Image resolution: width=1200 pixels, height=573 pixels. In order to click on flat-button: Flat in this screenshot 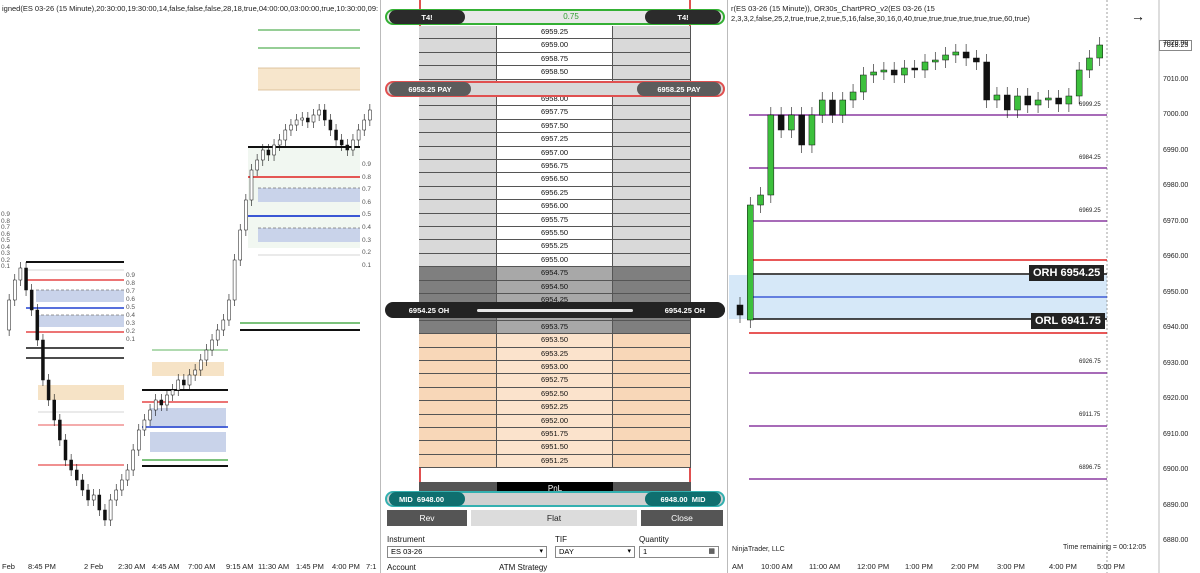, I will do `click(554, 518)`.